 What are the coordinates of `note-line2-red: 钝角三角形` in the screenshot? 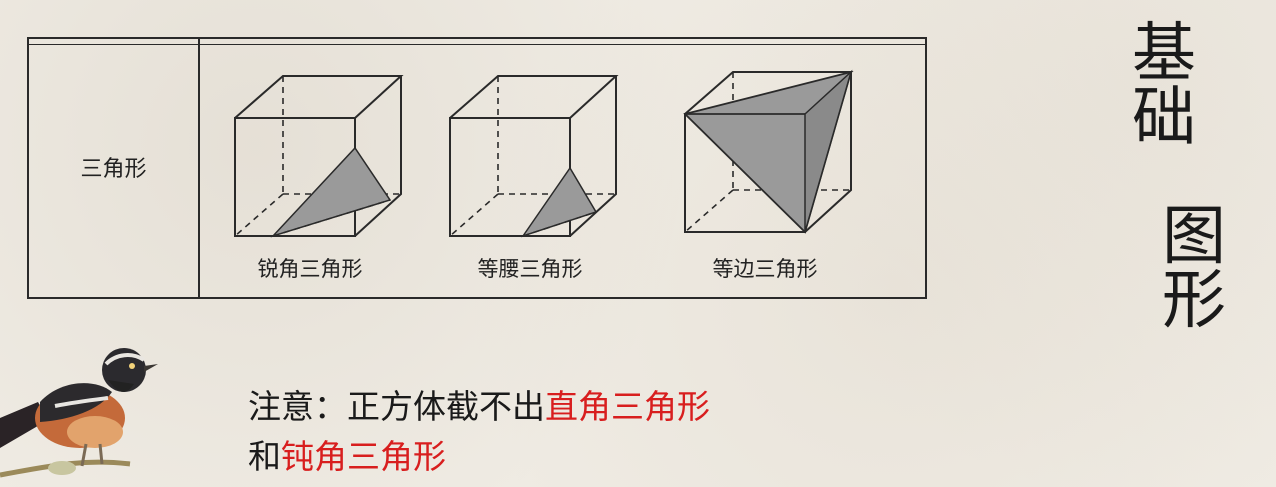 It's located at (363, 456).